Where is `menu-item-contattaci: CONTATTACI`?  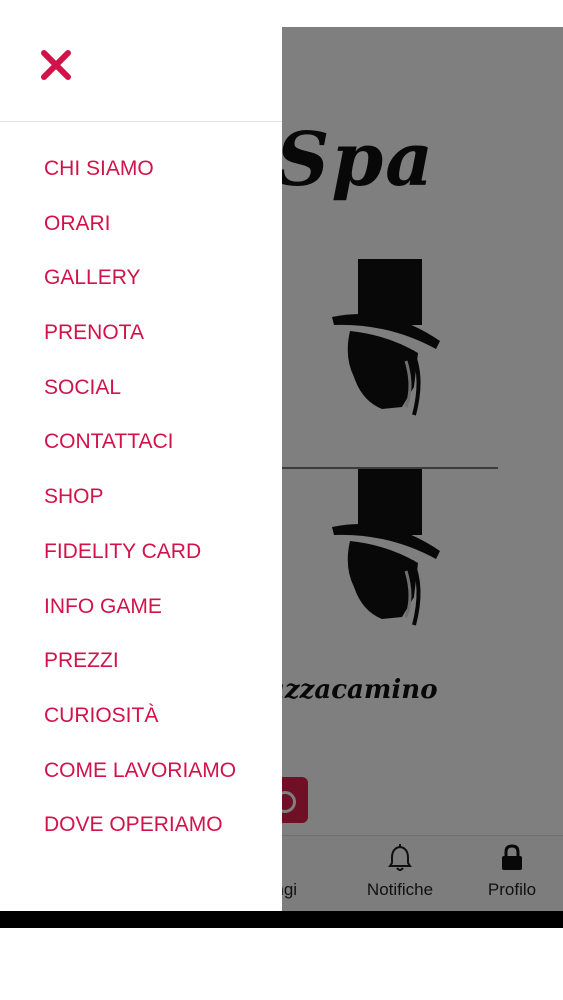 menu-item-contattaci: CONTATTACI is located at coordinates (141, 442).